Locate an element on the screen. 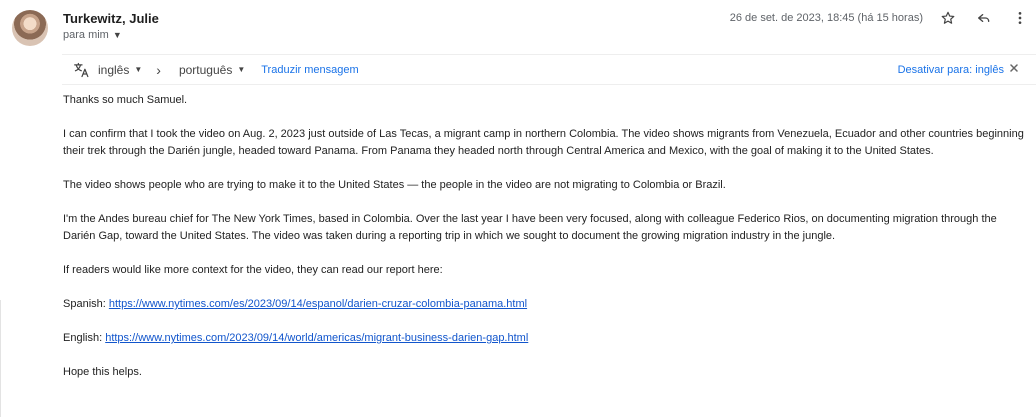 This screenshot has height=417, width=1036. target-language-select: português ▼ is located at coordinates (212, 70).